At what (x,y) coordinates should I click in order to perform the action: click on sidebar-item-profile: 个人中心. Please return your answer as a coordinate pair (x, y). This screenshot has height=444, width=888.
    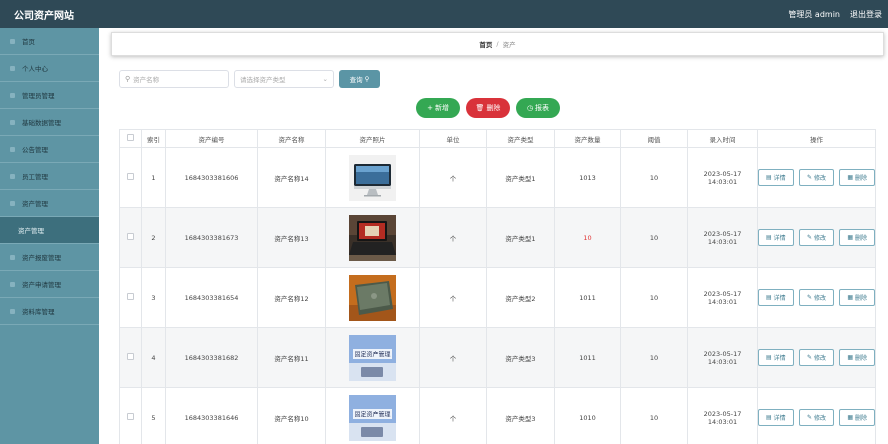
    Looking at the image, I should click on (49, 68).